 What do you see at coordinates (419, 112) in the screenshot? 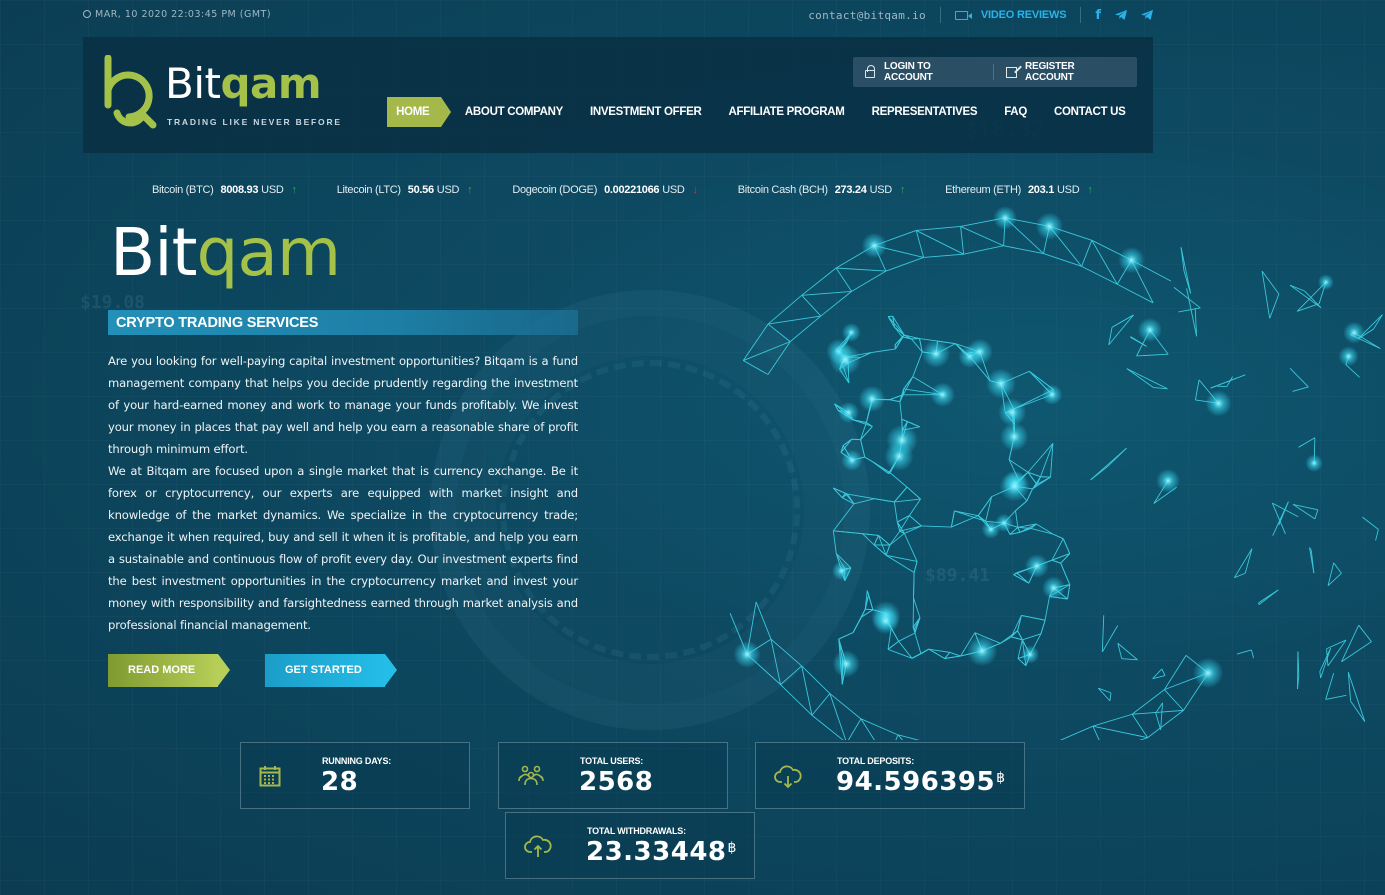
I see `nav-home: HOME` at bounding box center [419, 112].